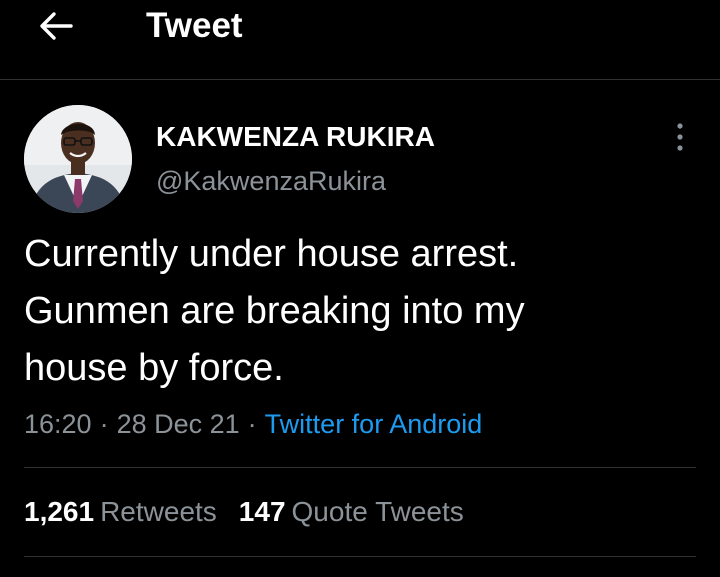  What do you see at coordinates (154, 368) in the screenshot?
I see `tweet-line: house by force.` at bounding box center [154, 368].